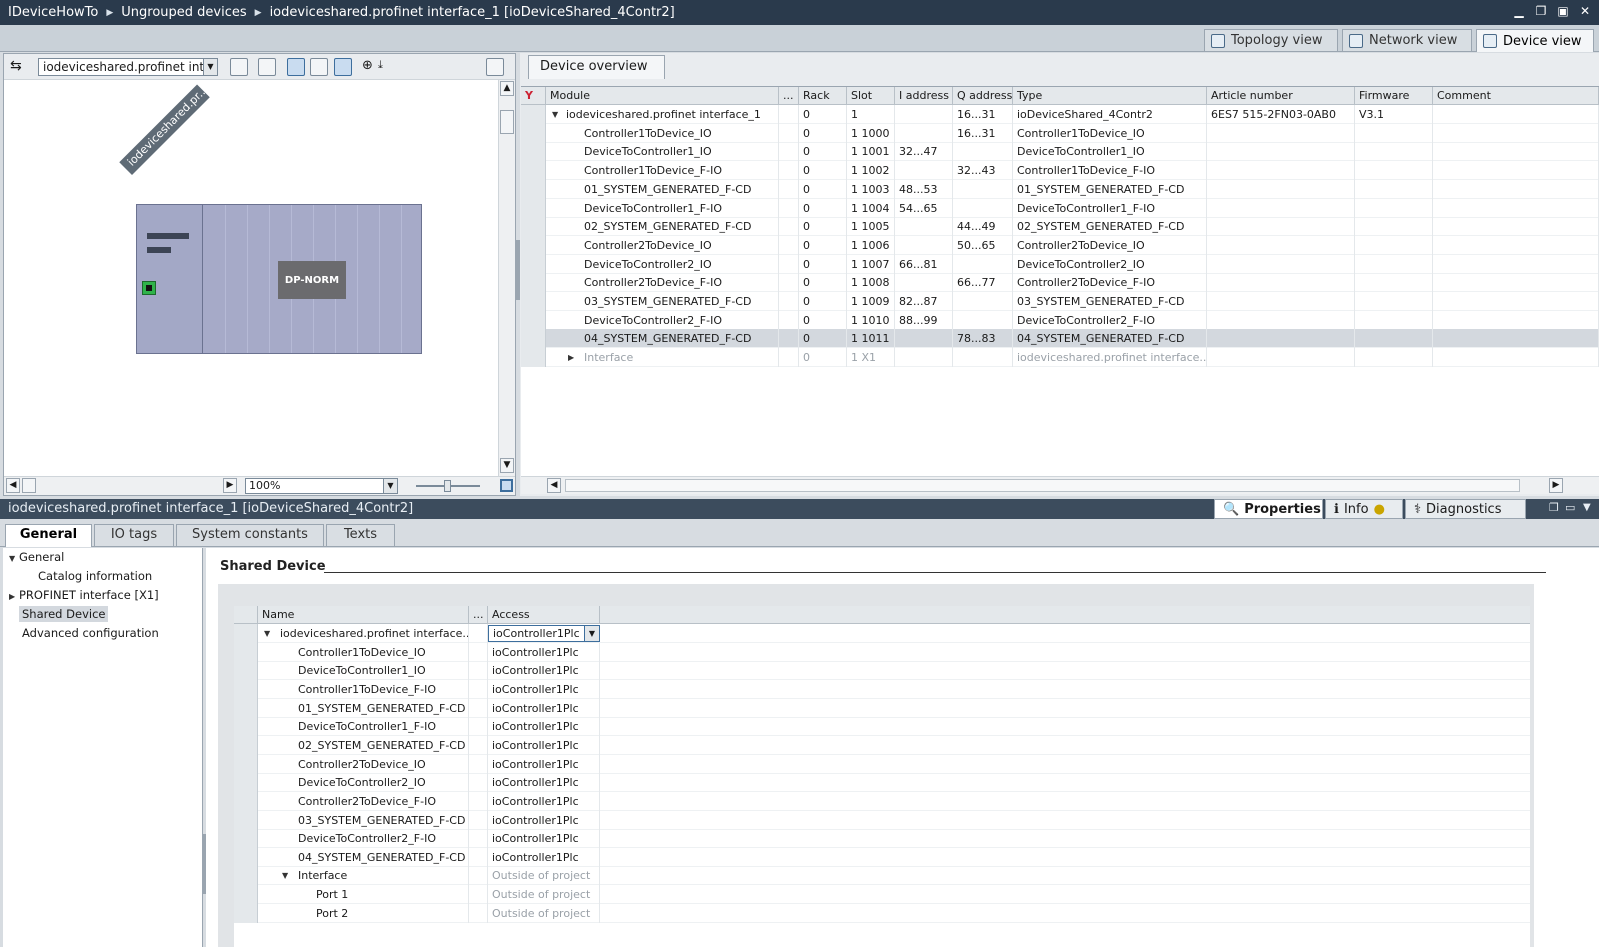  What do you see at coordinates (1110, 96) in the screenshot?
I see `column-header-type: Type` at bounding box center [1110, 96].